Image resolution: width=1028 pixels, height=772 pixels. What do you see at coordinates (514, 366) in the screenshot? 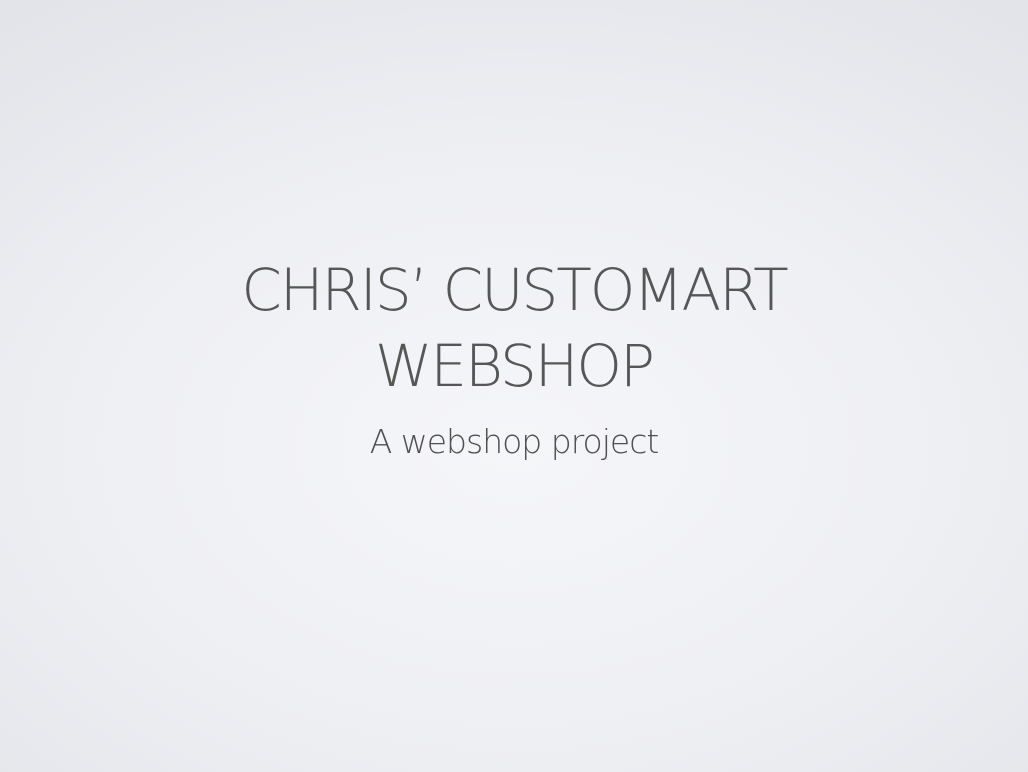
I see `slide-title-line-2: WEBSHOP` at bounding box center [514, 366].